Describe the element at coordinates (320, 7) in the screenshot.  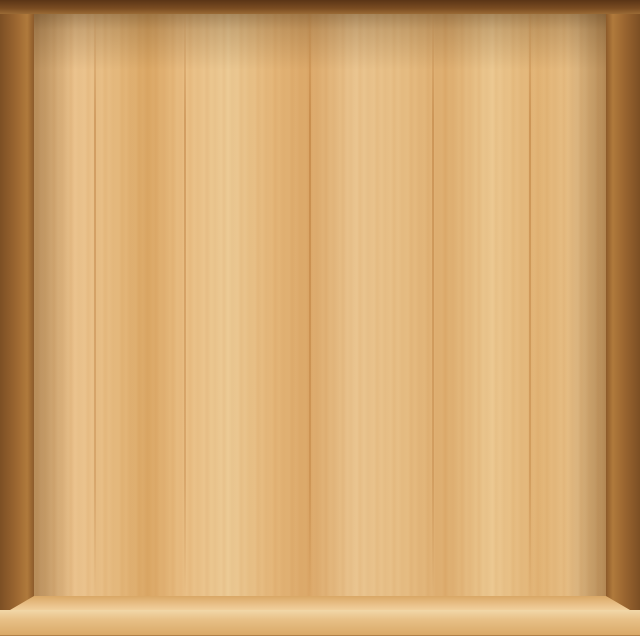
I see `bookshelf-top-frame` at that location.